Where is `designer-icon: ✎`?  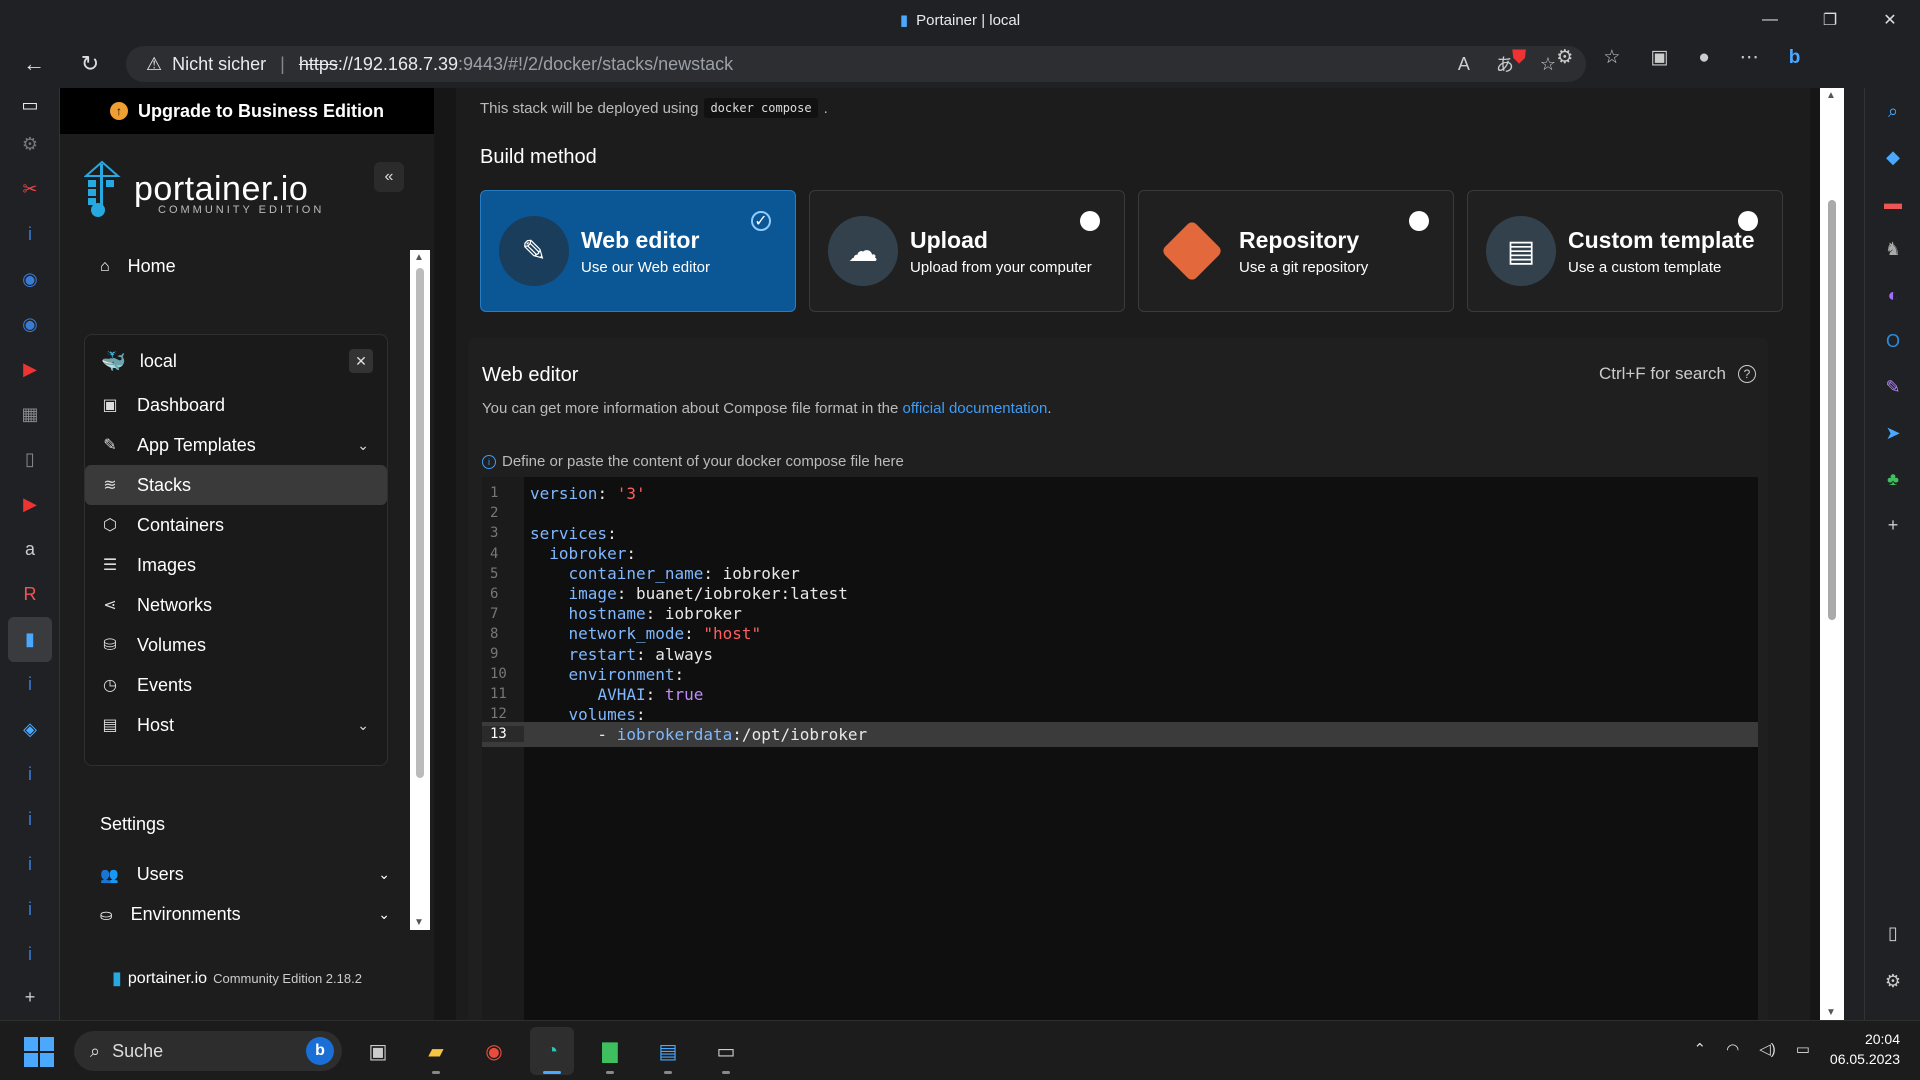 designer-icon: ✎ is located at coordinates (1892, 387).